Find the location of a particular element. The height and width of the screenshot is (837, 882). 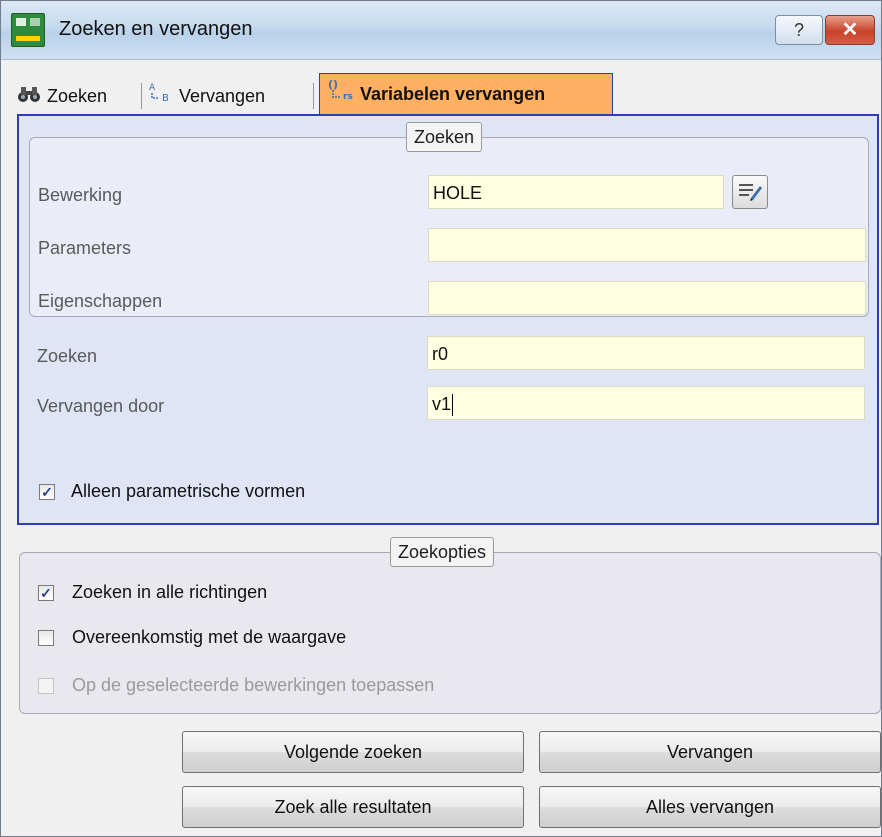

app-icon is located at coordinates (28, 30).